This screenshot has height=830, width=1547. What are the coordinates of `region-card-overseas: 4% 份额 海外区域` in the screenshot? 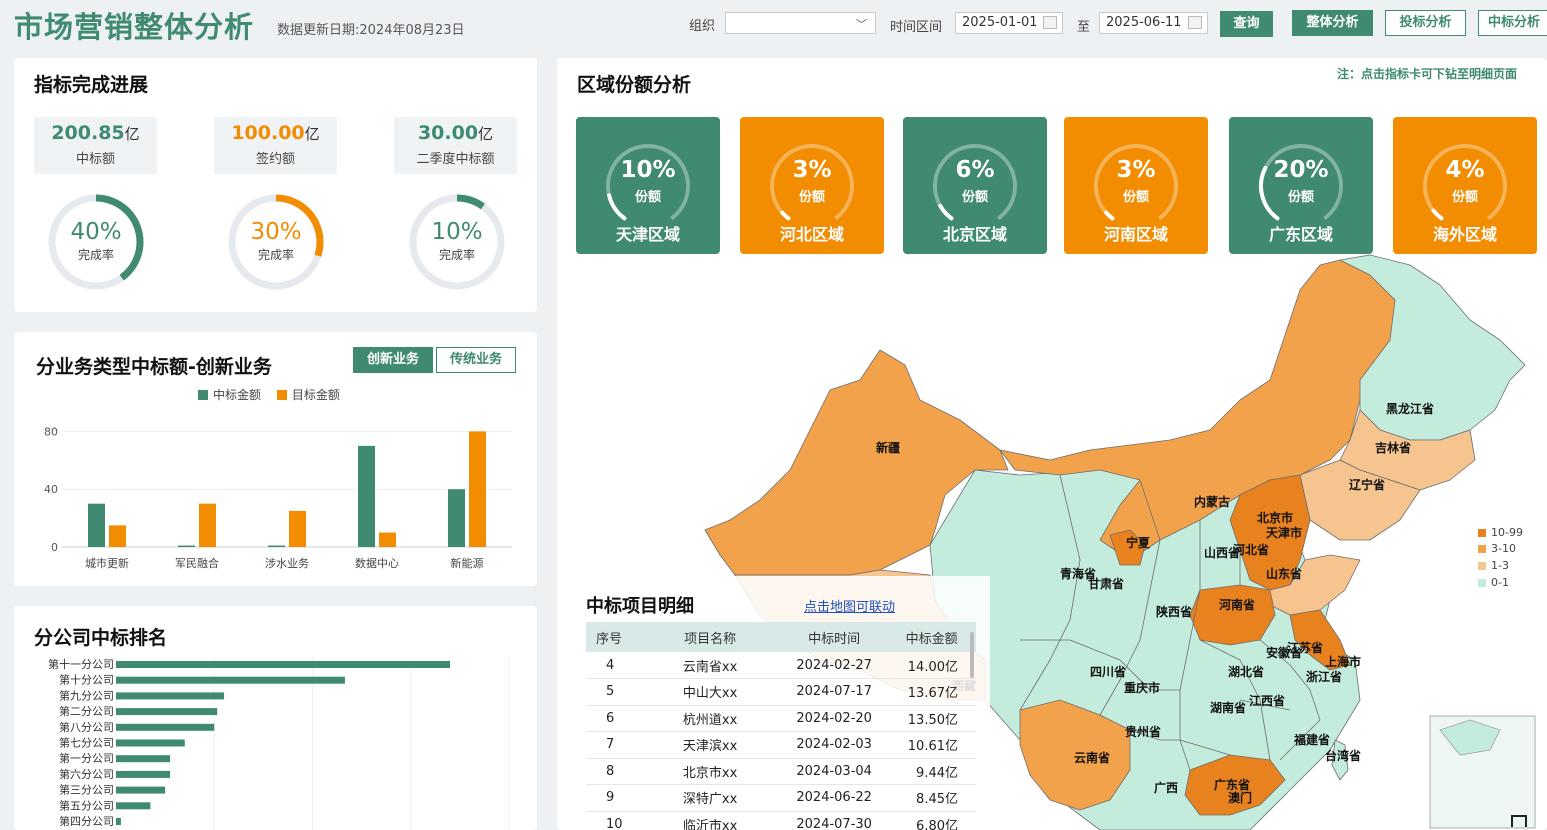 It's located at (1465, 185).